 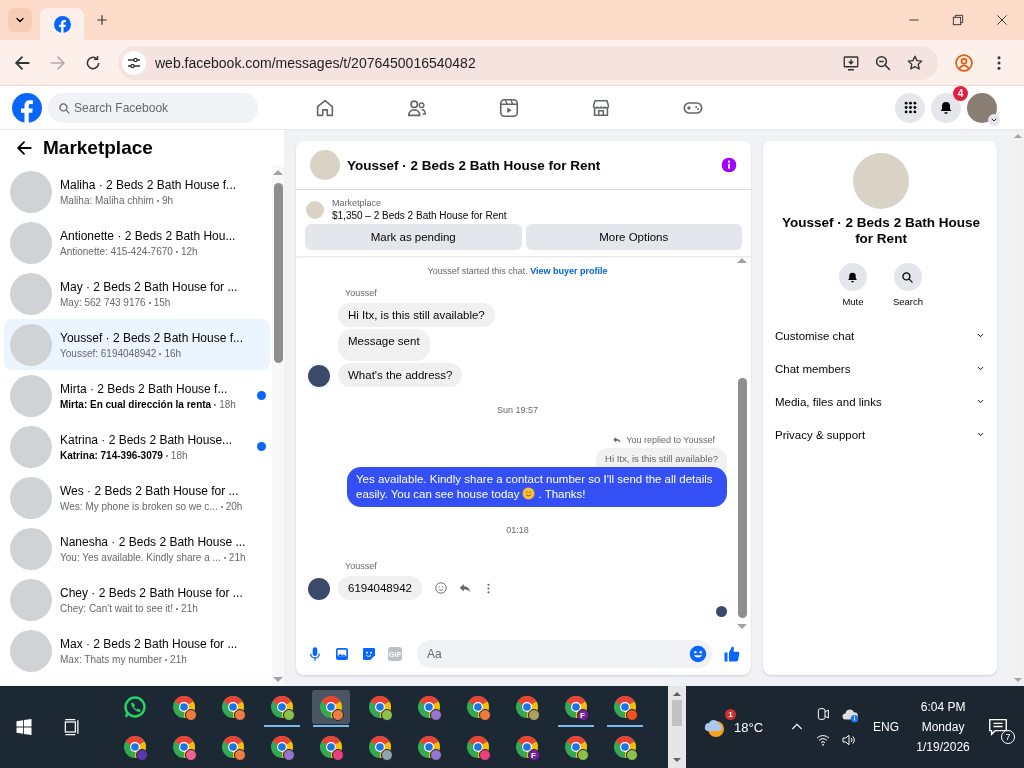 What do you see at coordinates (107, 200) in the screenshot?
I see `message-preview: Maliha: Maliha chhim` at bounding box center [107, 200].